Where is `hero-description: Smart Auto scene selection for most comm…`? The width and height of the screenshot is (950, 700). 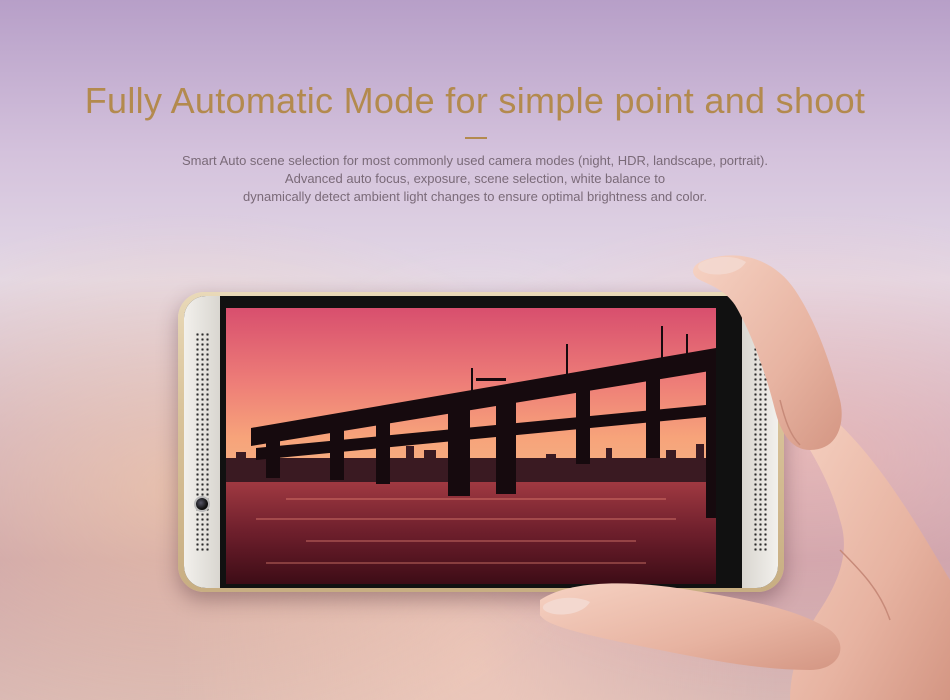
hero-description: Smart Auto scene selection for most comm… is located at coordinates (475, 179).